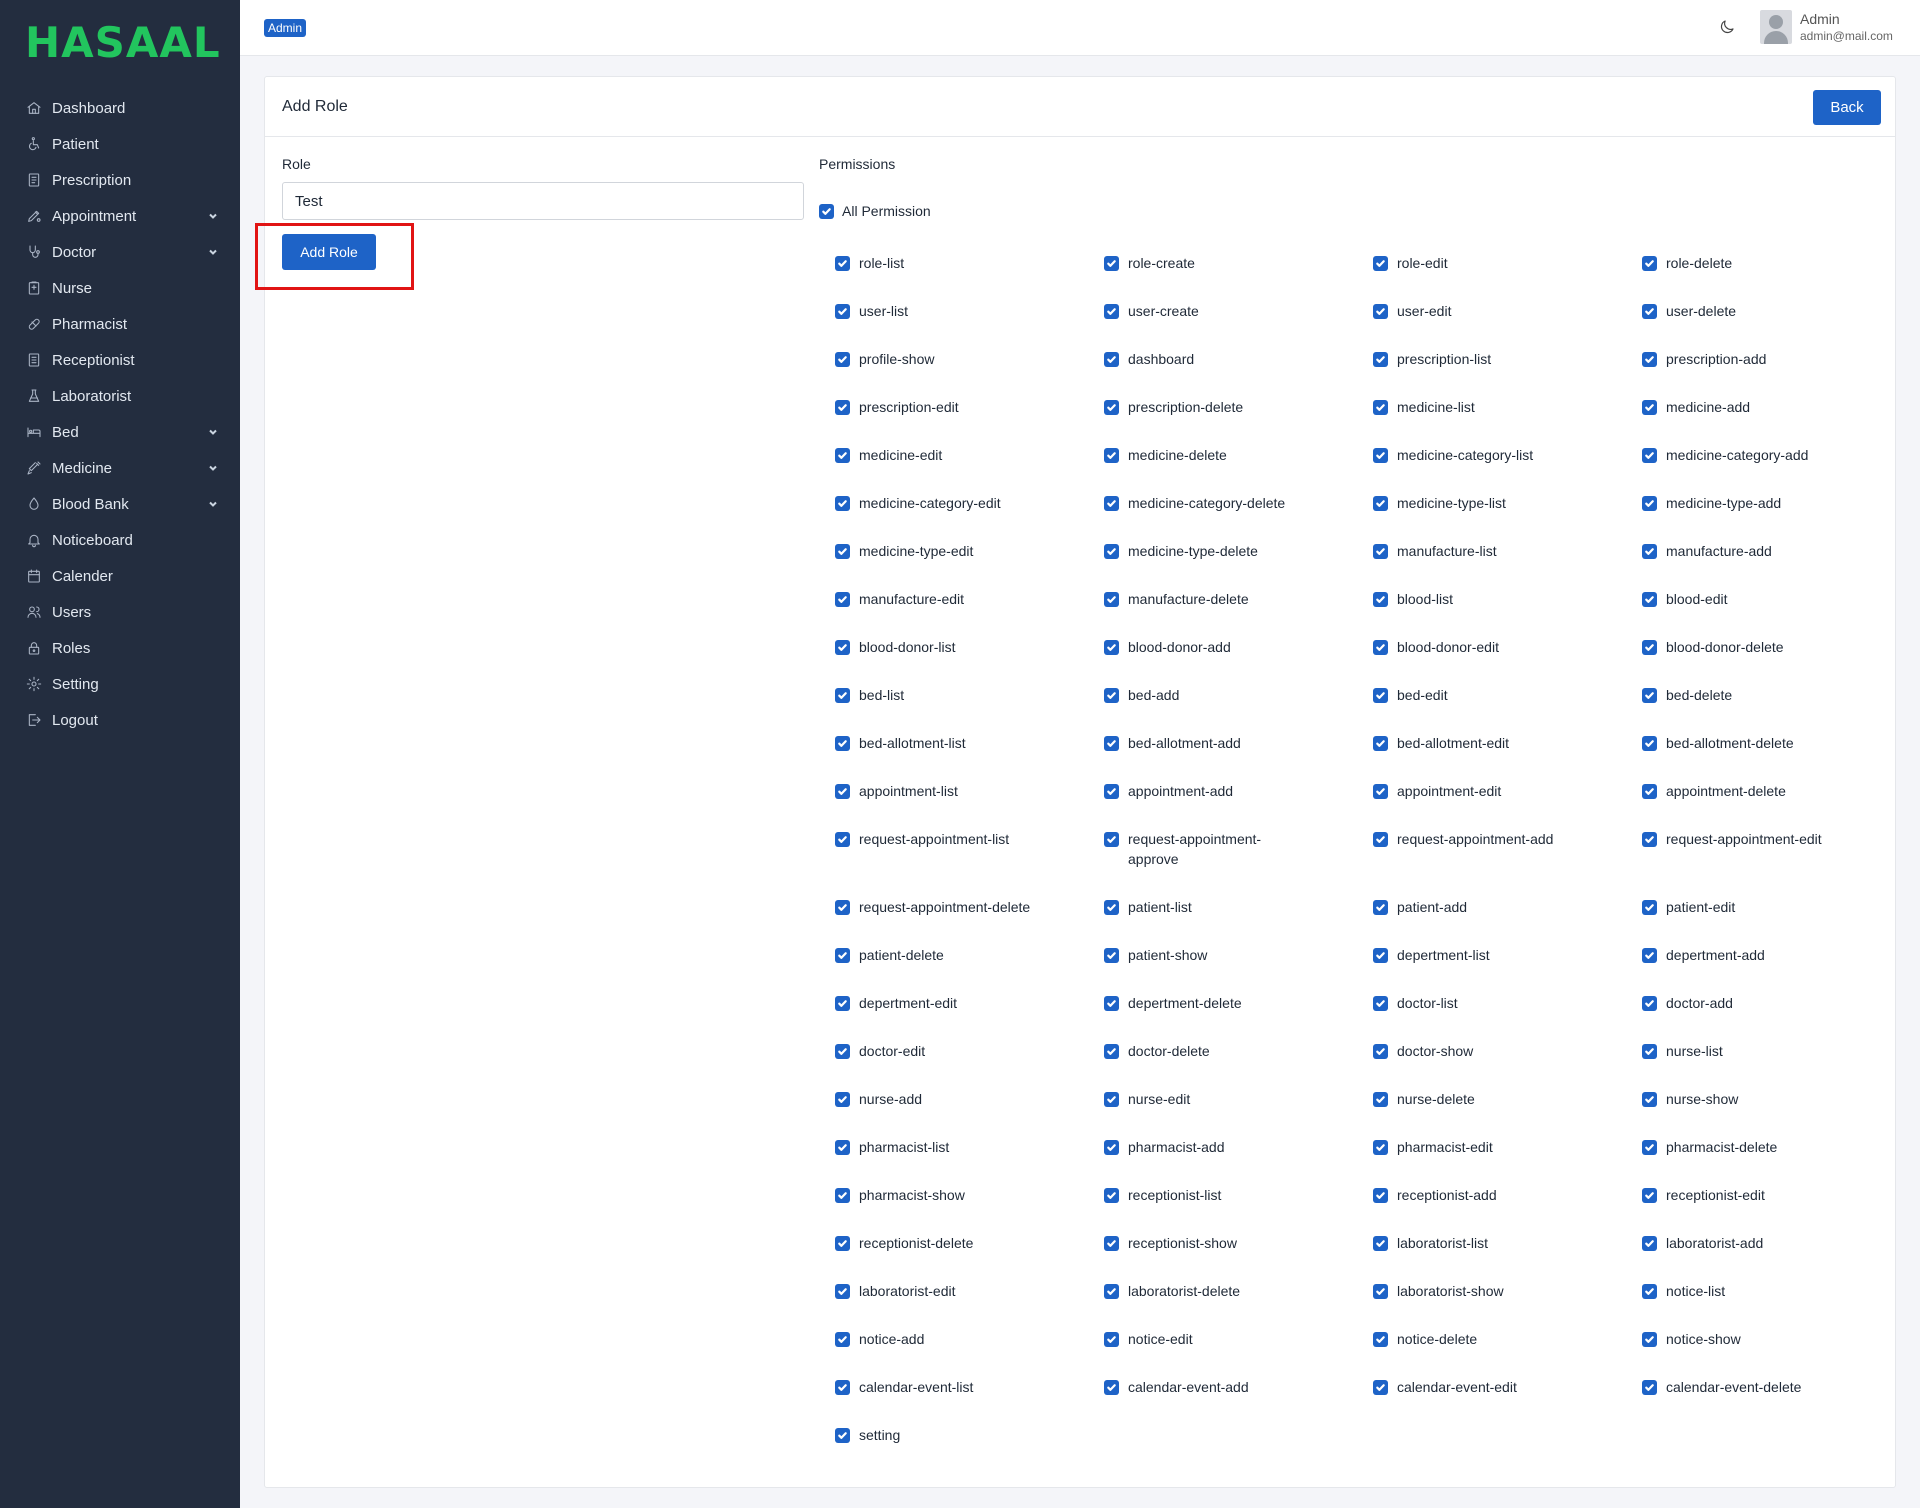  What do you see at coordinates (1238, 1306) in the screenshot?
I see `permission-checkbox: laboratorist-delete` at bounding box center [1238, 1306].